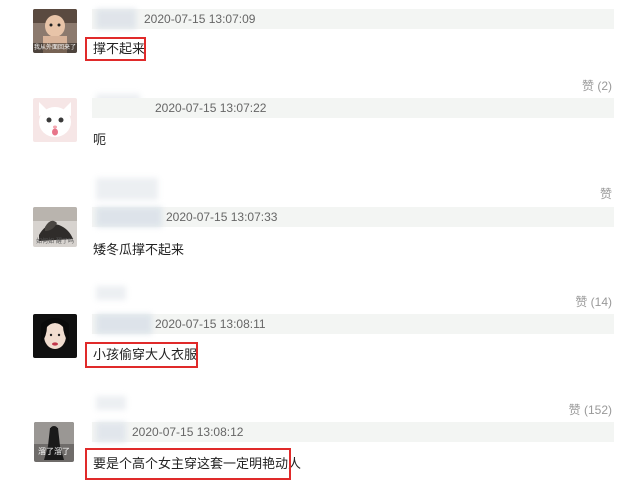 This screenshot has height=497, width=640. I want to click on like-count: 赞 (2), so click(597, 85).